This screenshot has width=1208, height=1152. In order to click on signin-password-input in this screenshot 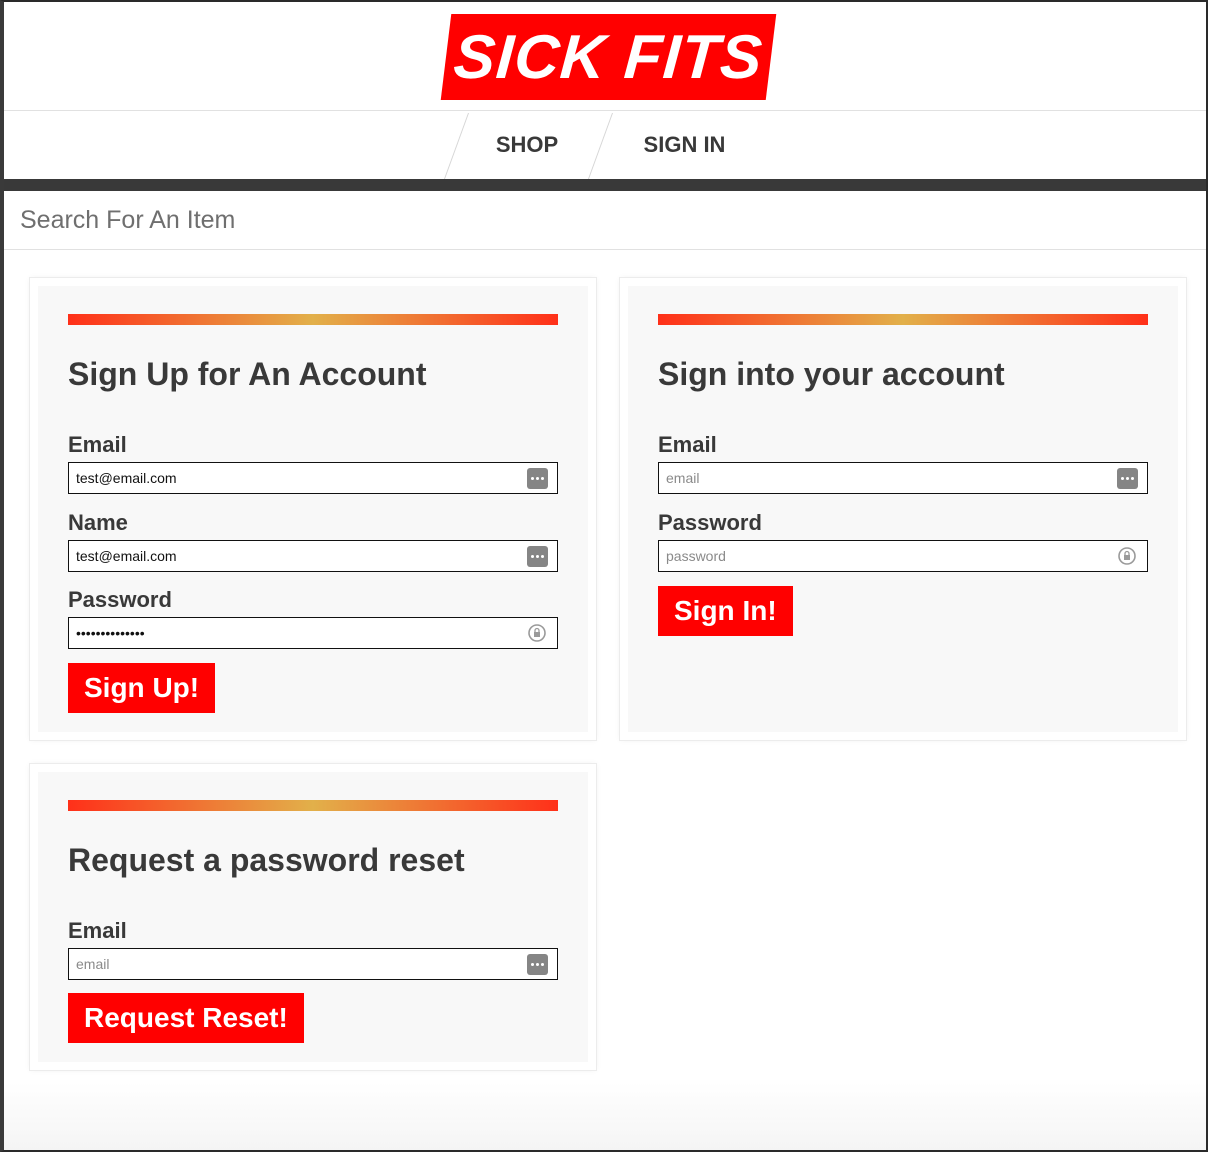, I will do `click(888, 556)`.